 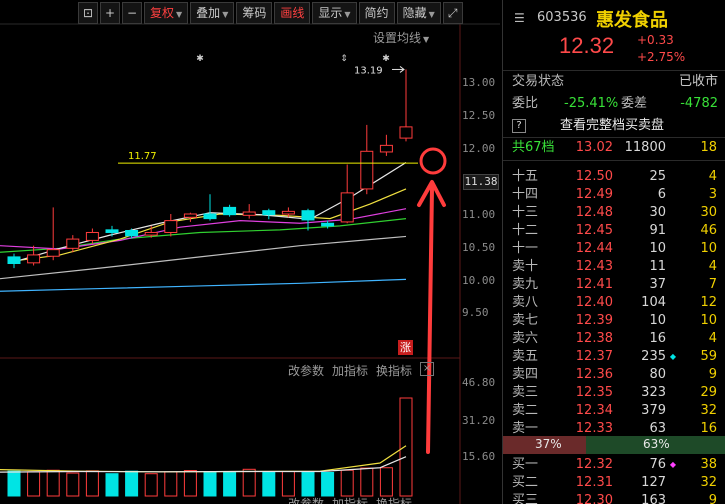 I want to click on level-price: 12.32, so click(x=594, y=464).